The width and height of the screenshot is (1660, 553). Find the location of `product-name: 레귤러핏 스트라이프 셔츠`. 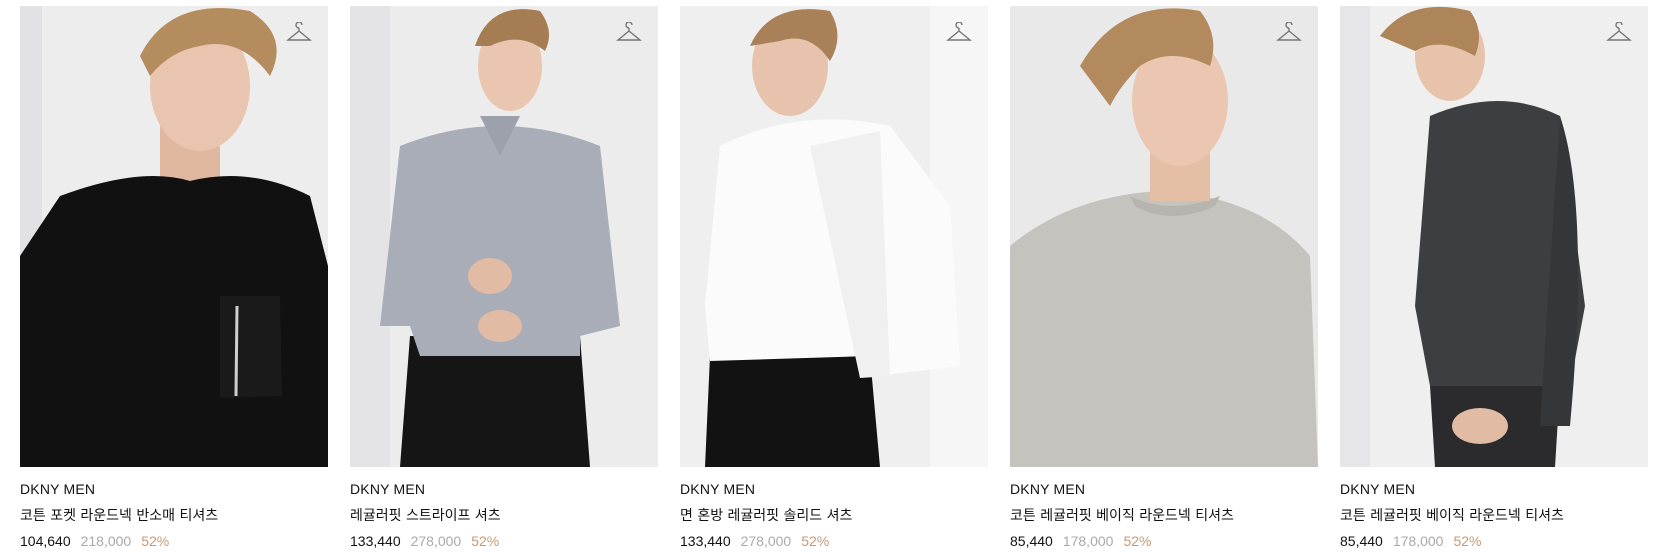

product-name: 레귤러핏 스트라이프 셔츠 is located at coordinates (504, 515).